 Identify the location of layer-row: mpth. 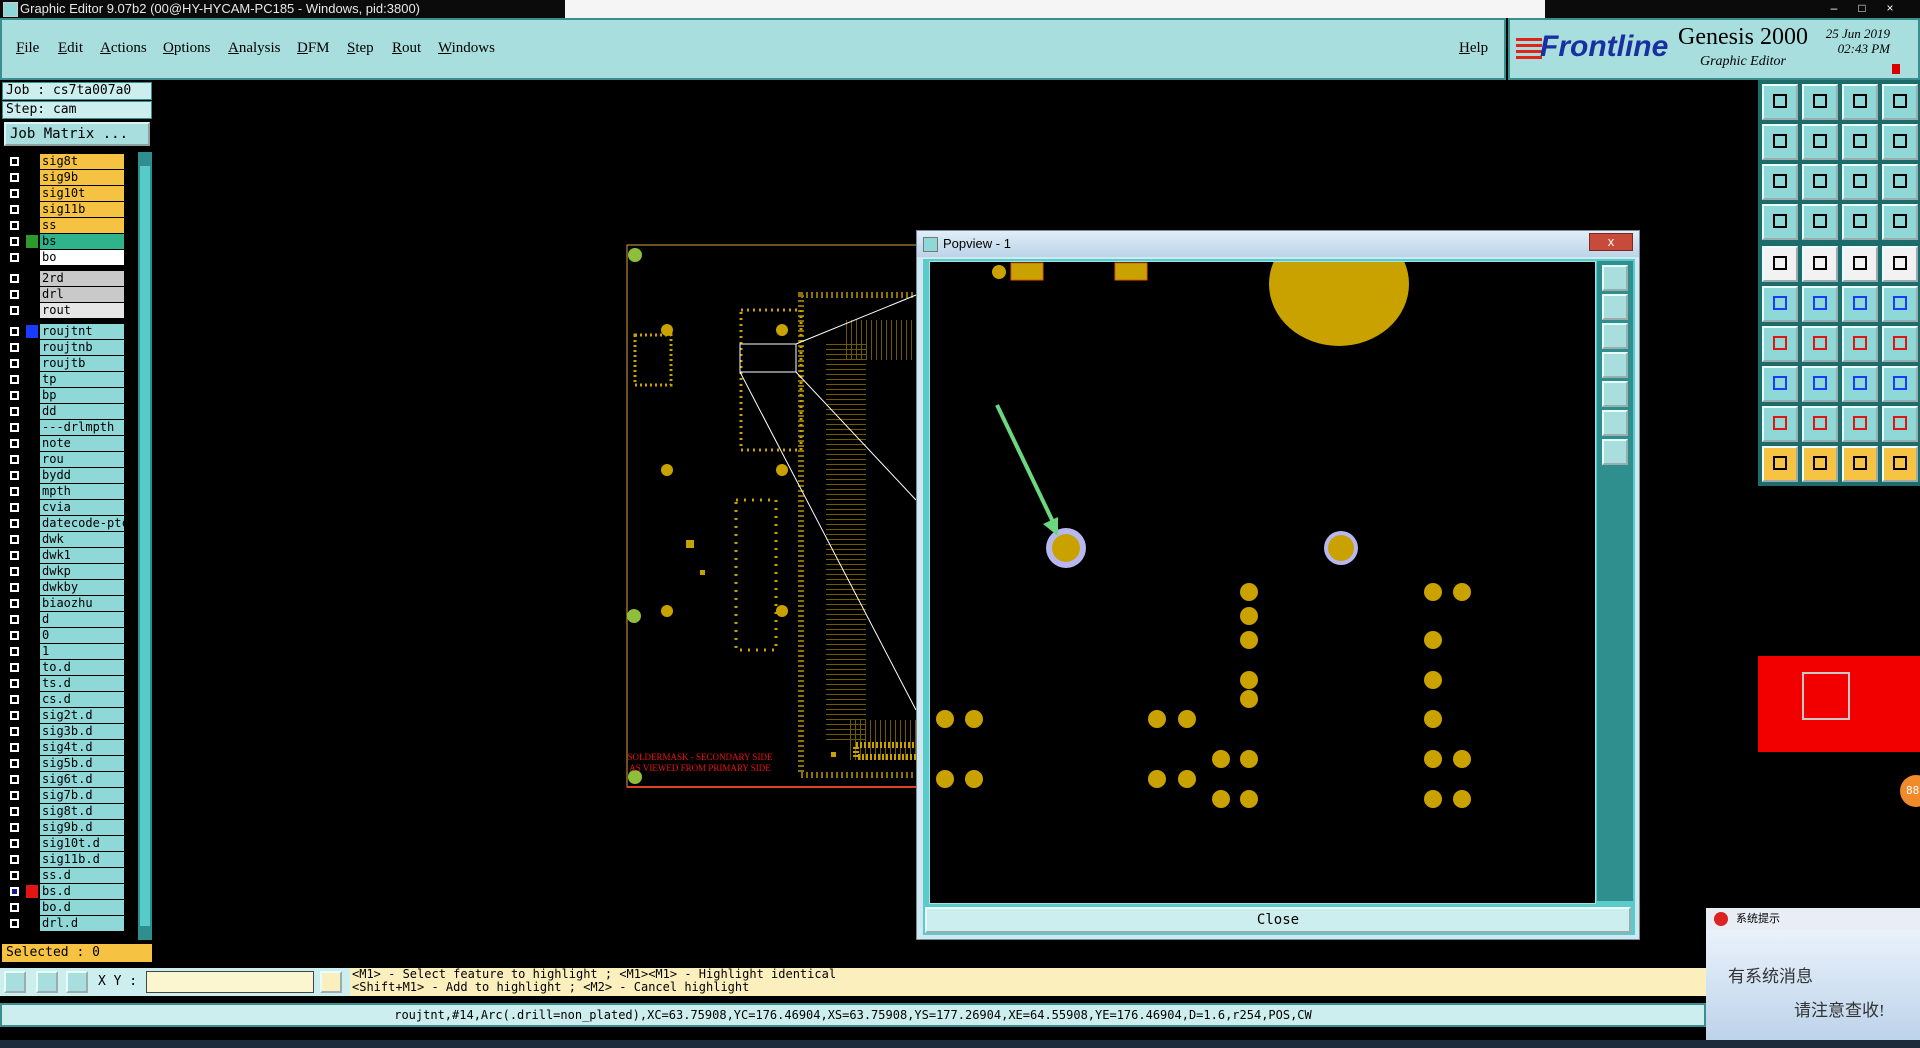
(69, 491).